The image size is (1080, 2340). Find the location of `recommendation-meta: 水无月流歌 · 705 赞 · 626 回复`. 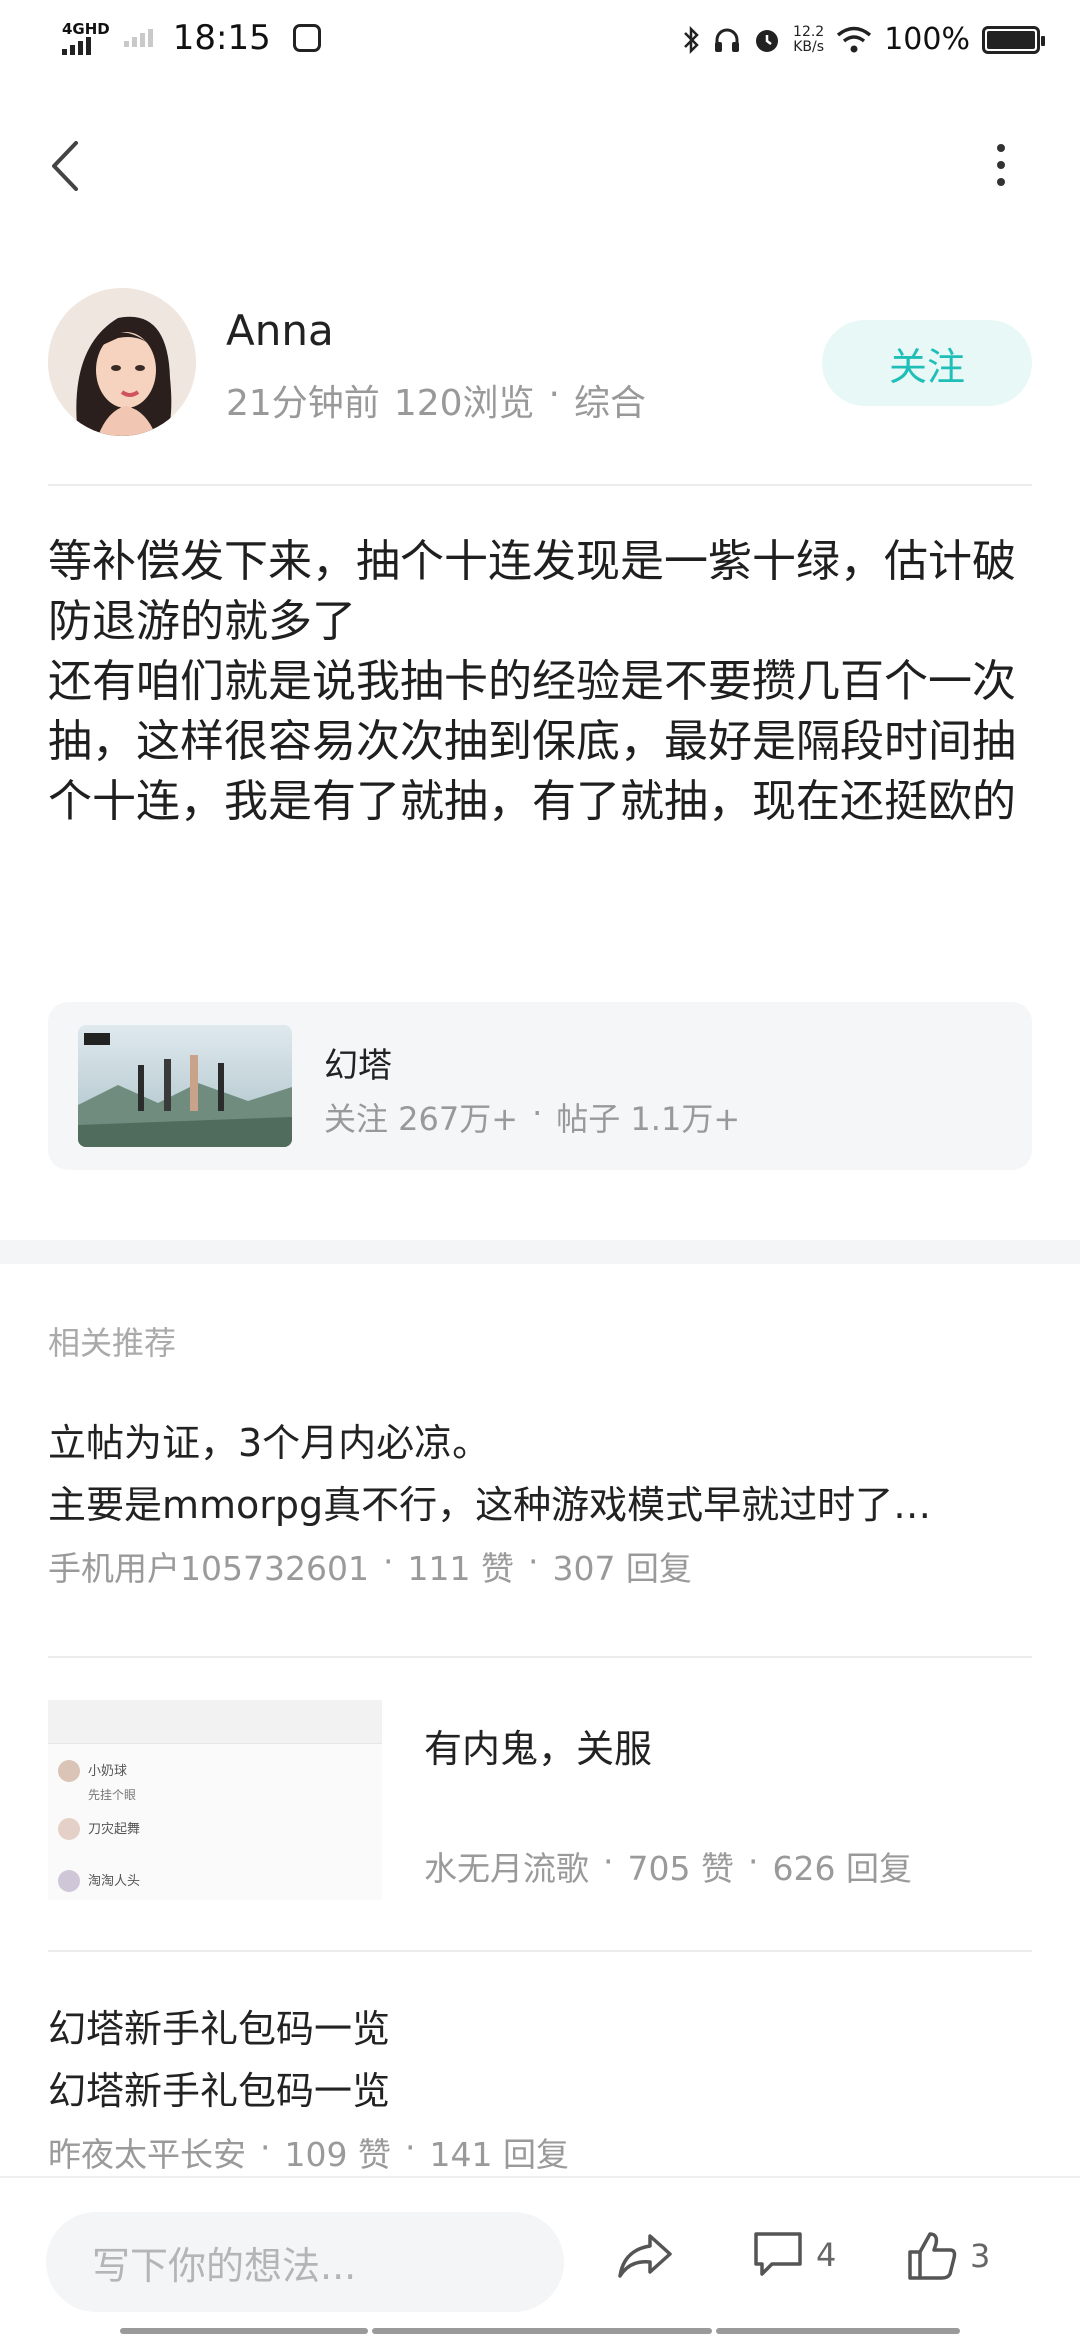

recommendation-meta: 水无月流歌 · 705 赞 · 626 回复 is located at coordinates (668, 1866).